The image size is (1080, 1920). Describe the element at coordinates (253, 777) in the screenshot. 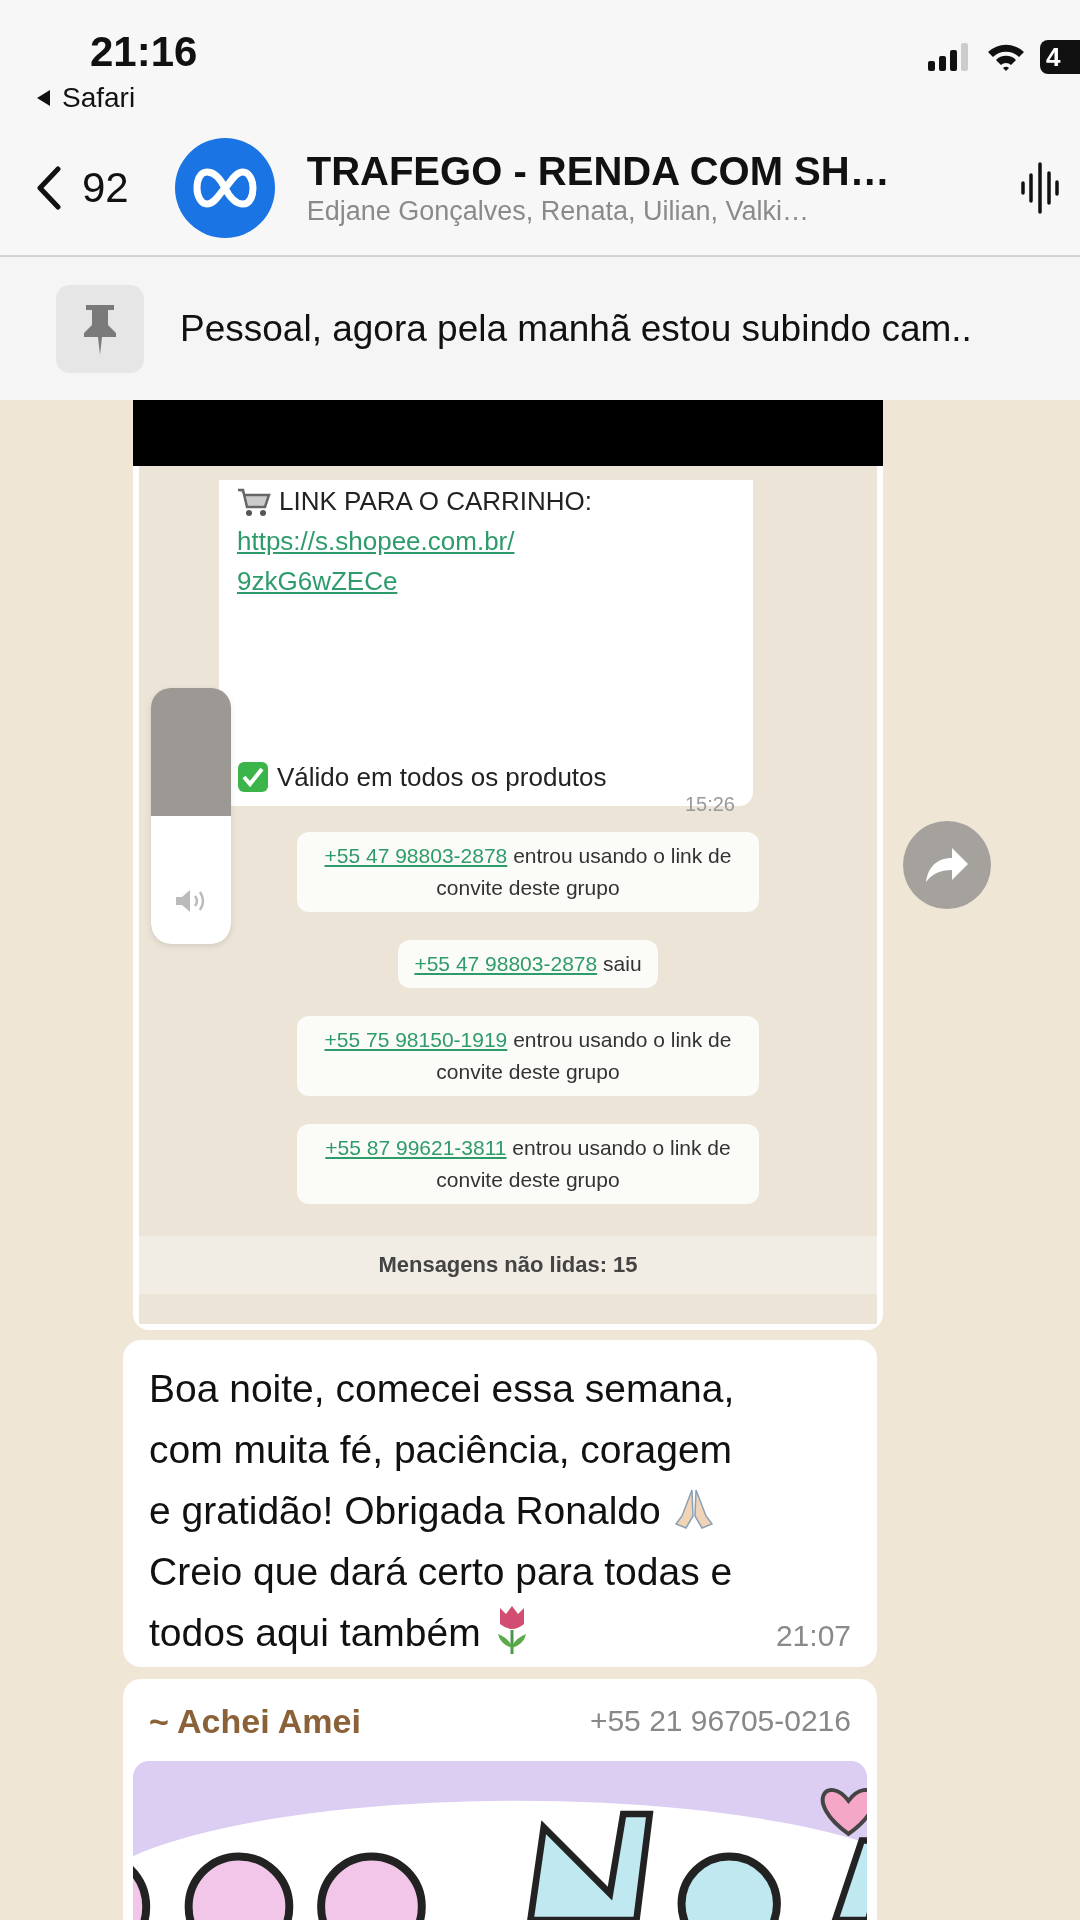

I see `check-icon` at that location.